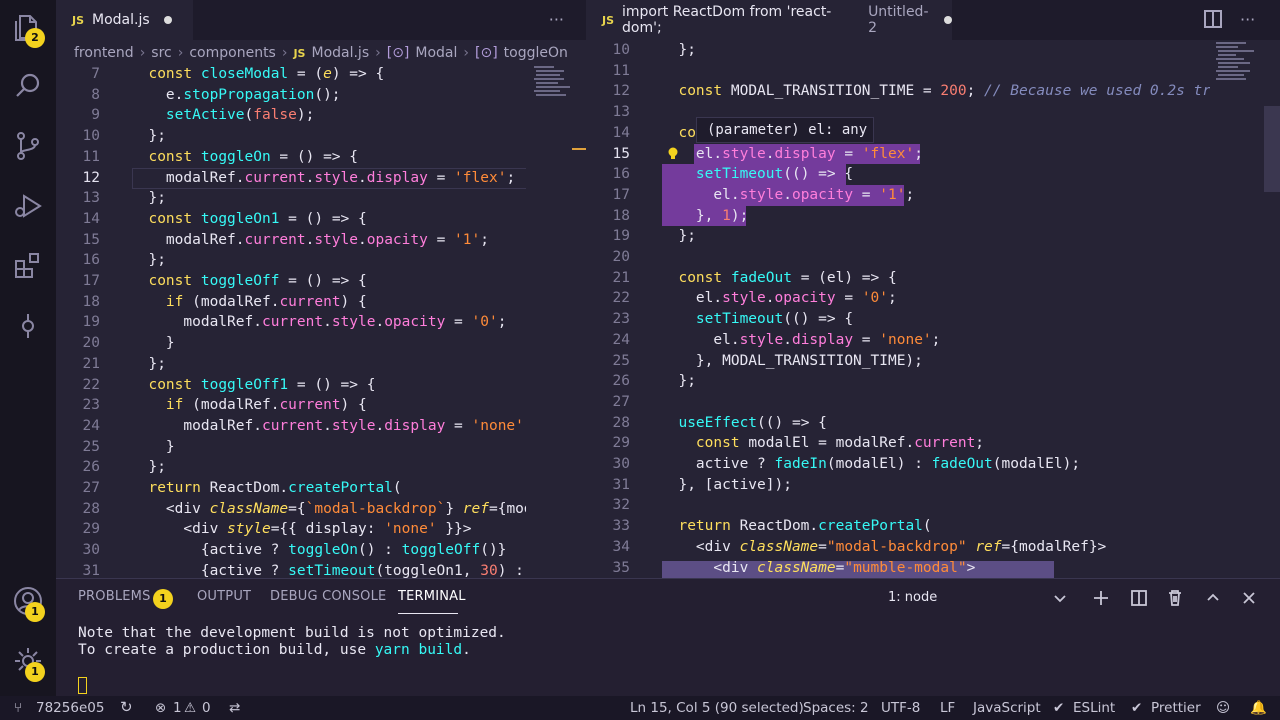 The height and width of the screenshot is (720, 1280). What do you see at coordinates (898, 402) in the screenshot?
I see `code-line: 27` at bounding box center [898, 402].